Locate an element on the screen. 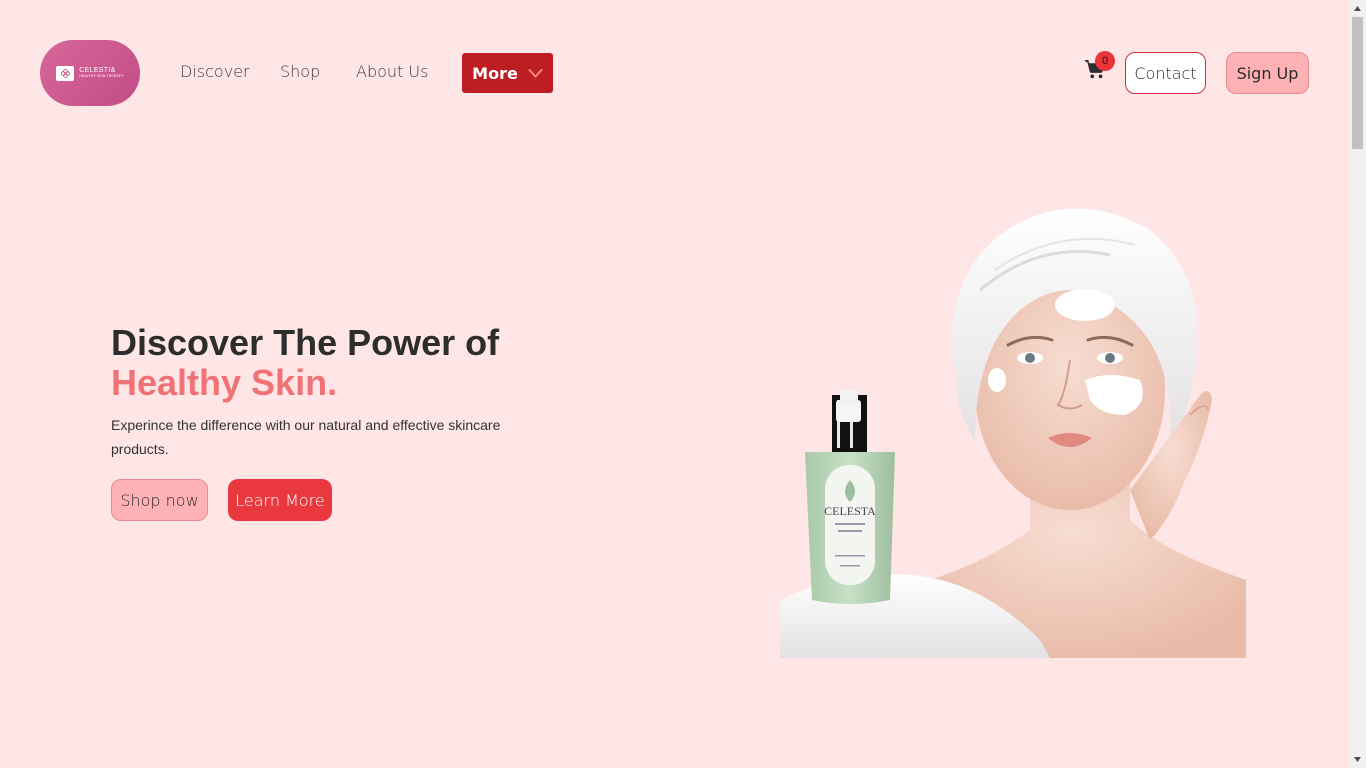 The image size is (1366, 768). nav-discover: Discover is located at coordinates (215, 71).